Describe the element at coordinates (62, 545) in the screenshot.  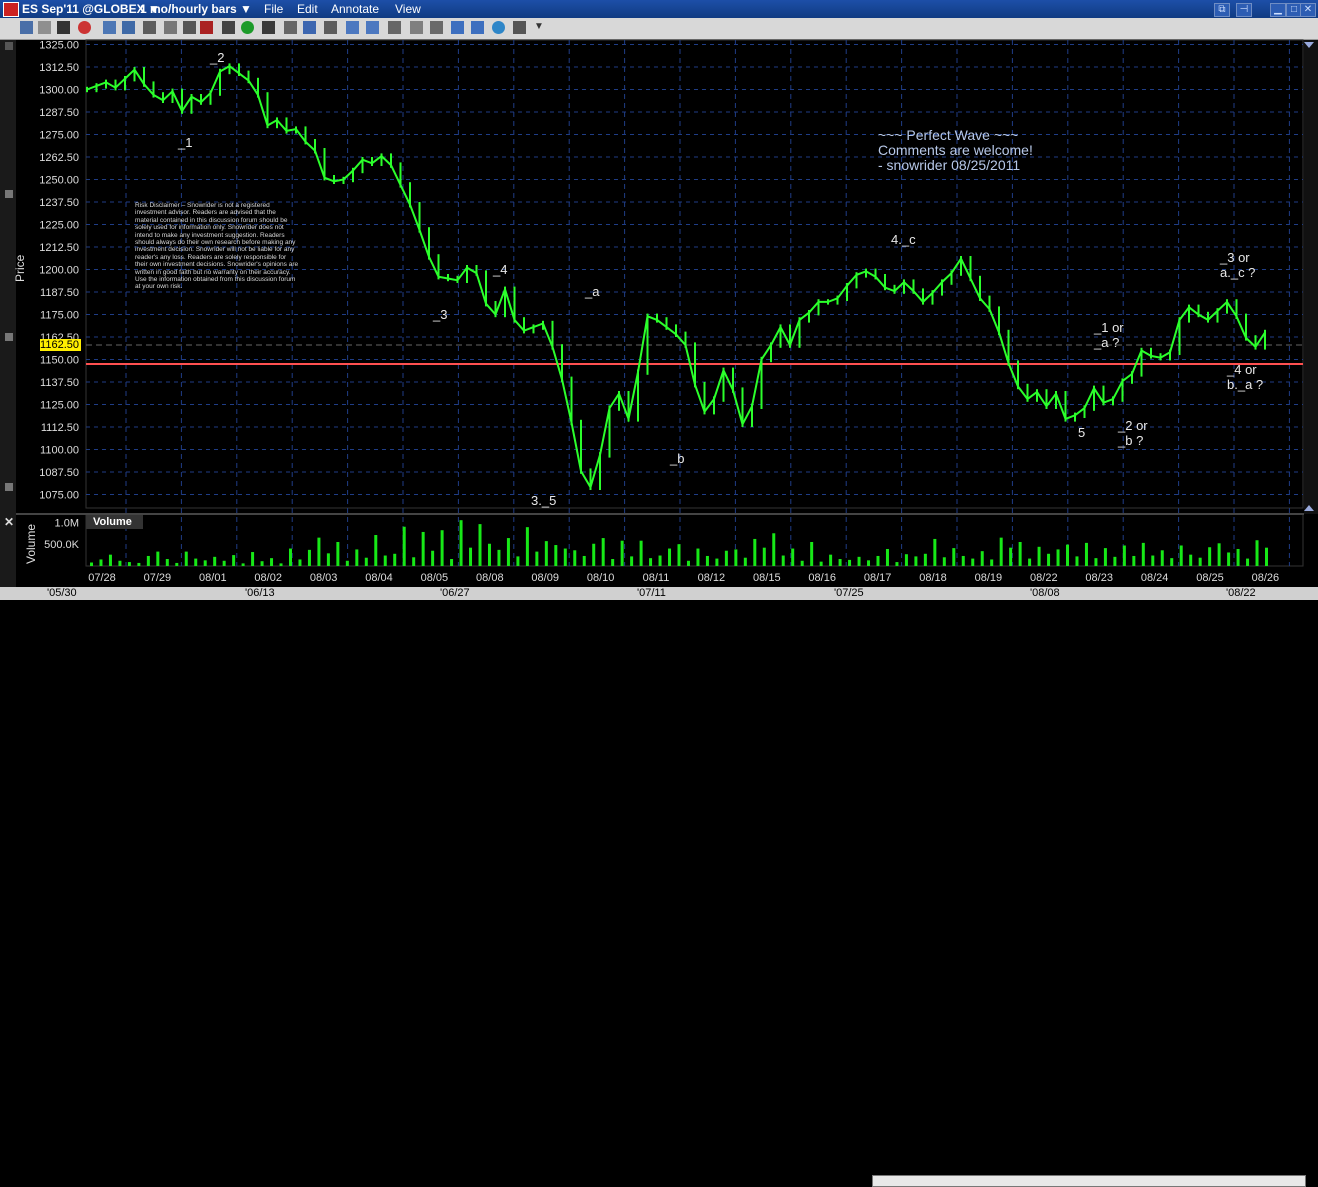
I see `volume-tick-label: 500.0K` at that location.